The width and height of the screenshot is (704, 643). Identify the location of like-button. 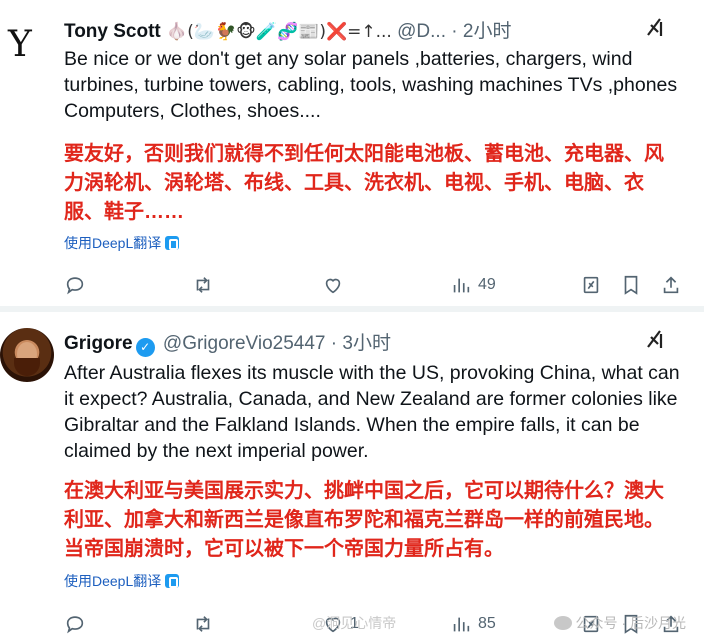
(333, 285).